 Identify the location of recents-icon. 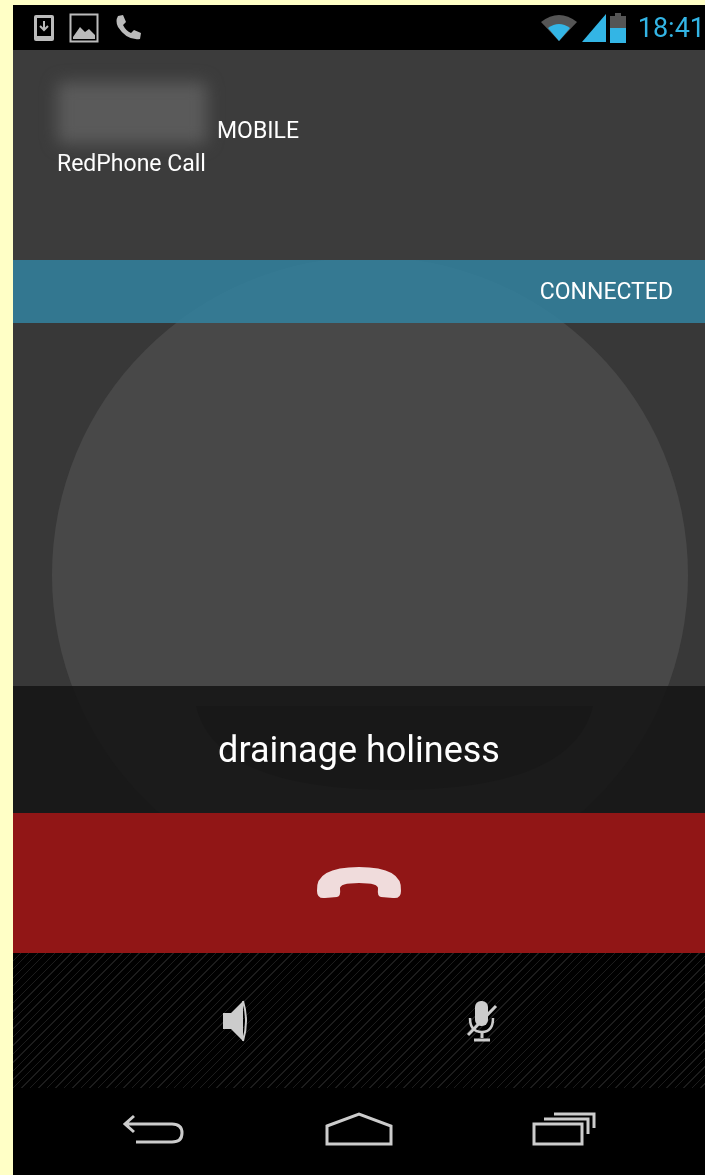
(563, 1129).